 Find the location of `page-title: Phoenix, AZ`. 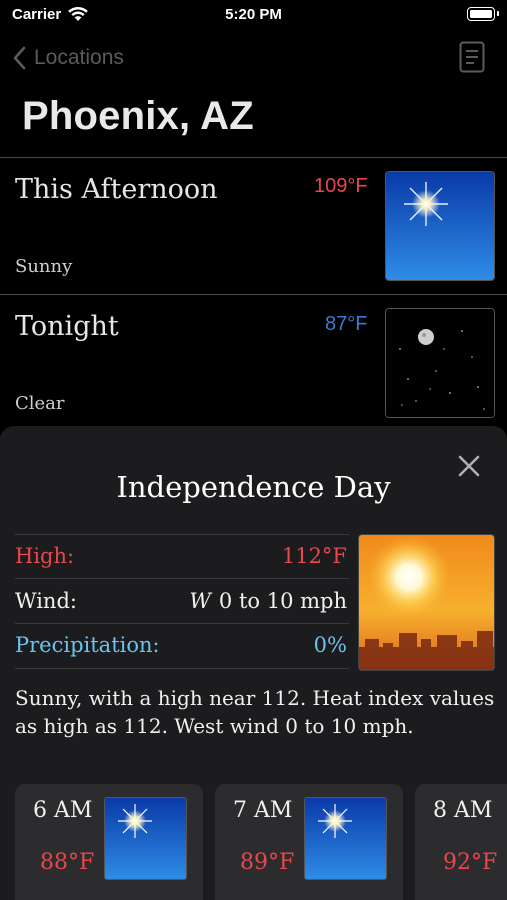

page-title: Phoenix, AZ is located at coordinates (138, 116).